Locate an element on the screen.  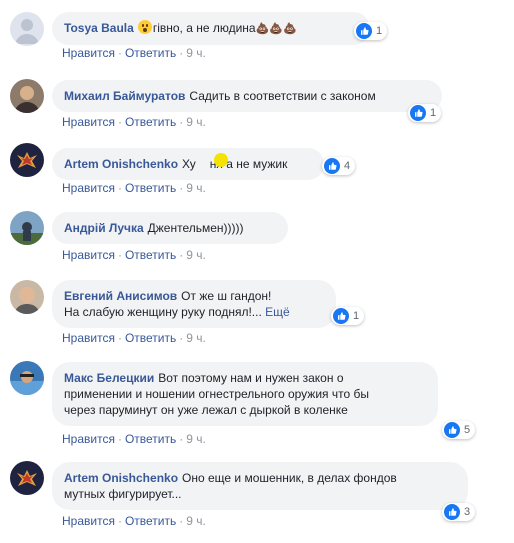
comment-text-line: От же ш гандон! is located at coordinates (226, 296).